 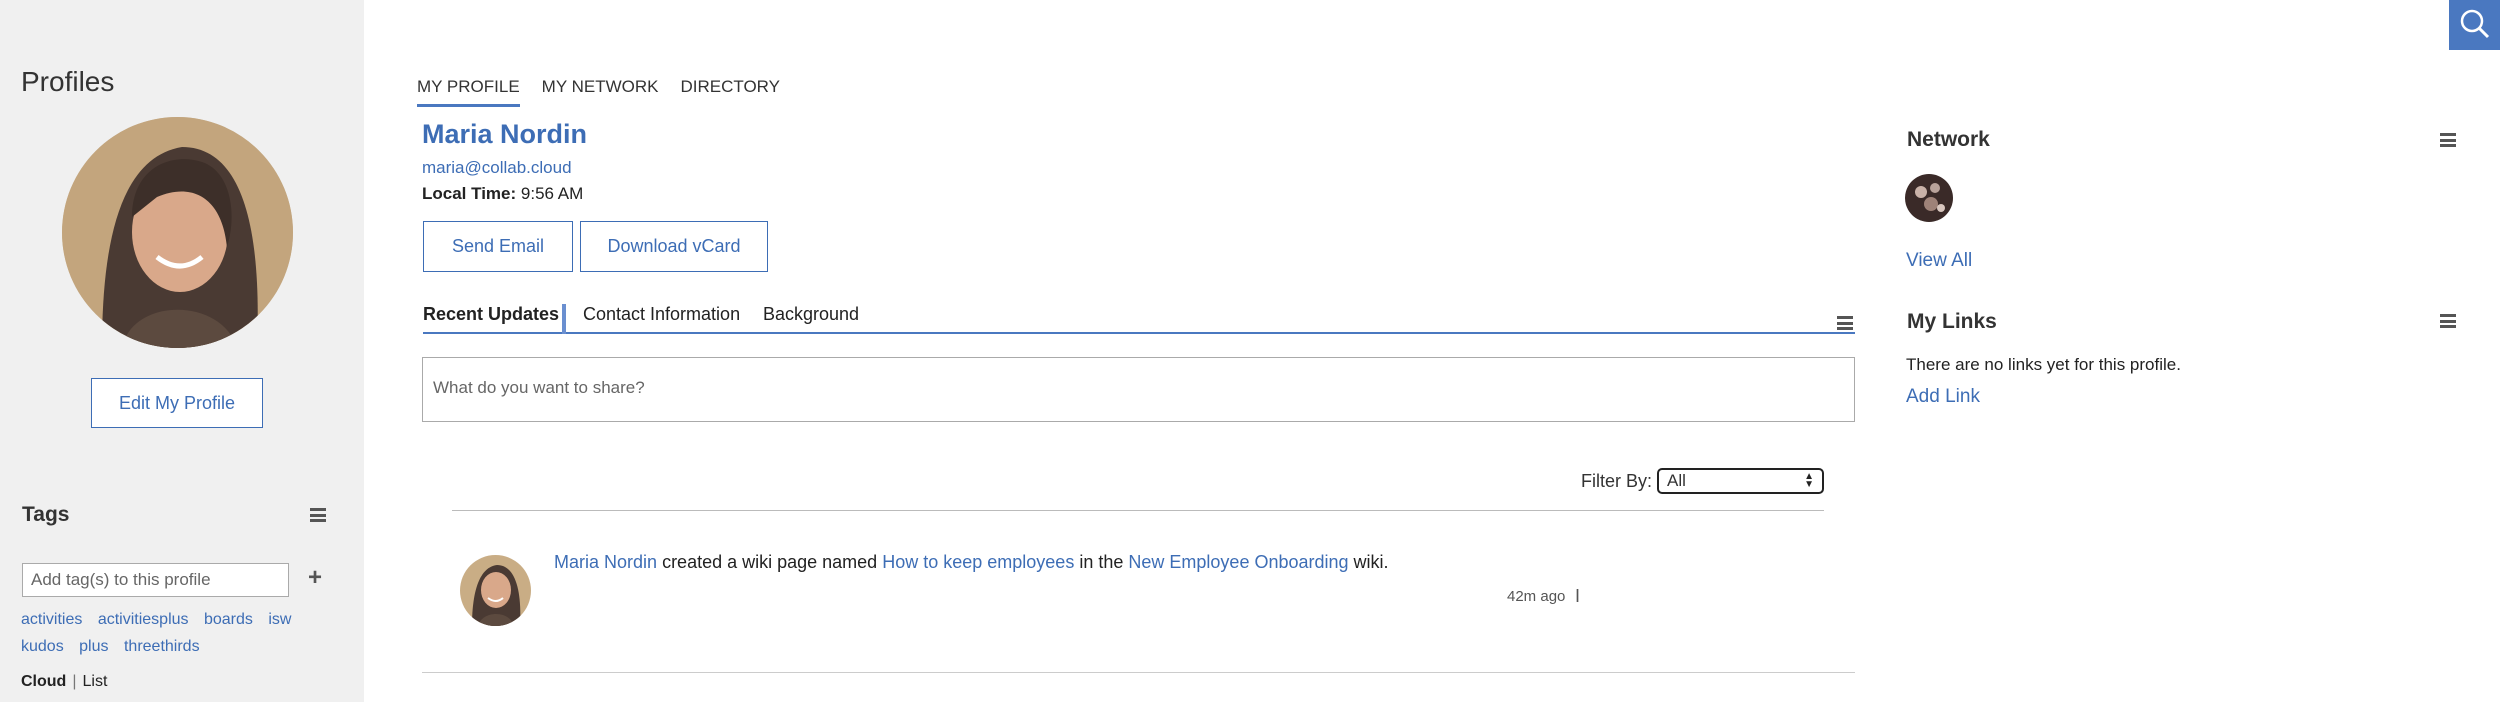 What do you see at coordinates (46, 514) in the screenshot?
I see `tags-heading: Tags` at bounding box center [46, 514].